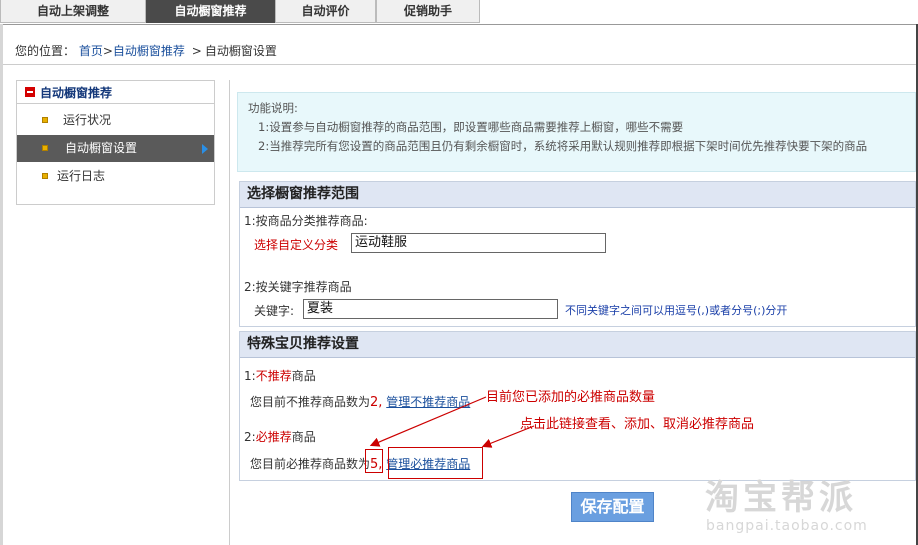  What do you see at coordinates (787, 526) in the screenshot?
I see `watermark-url: bangpai.taobao.com` at bounding box center [787, 526].